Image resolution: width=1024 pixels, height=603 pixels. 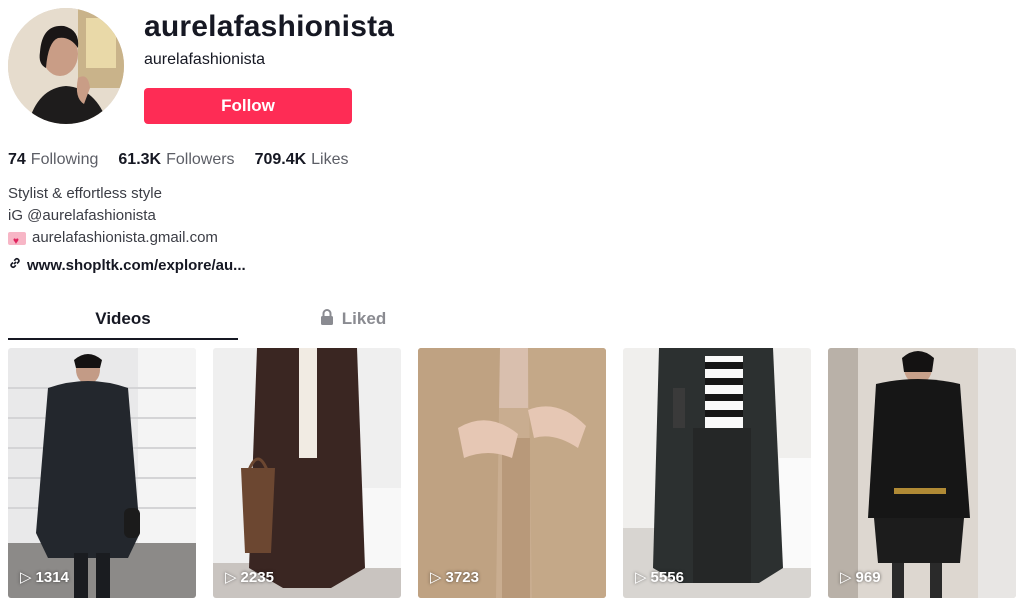 I want to click on follow-button: Follow, so click(x=248, y=106).